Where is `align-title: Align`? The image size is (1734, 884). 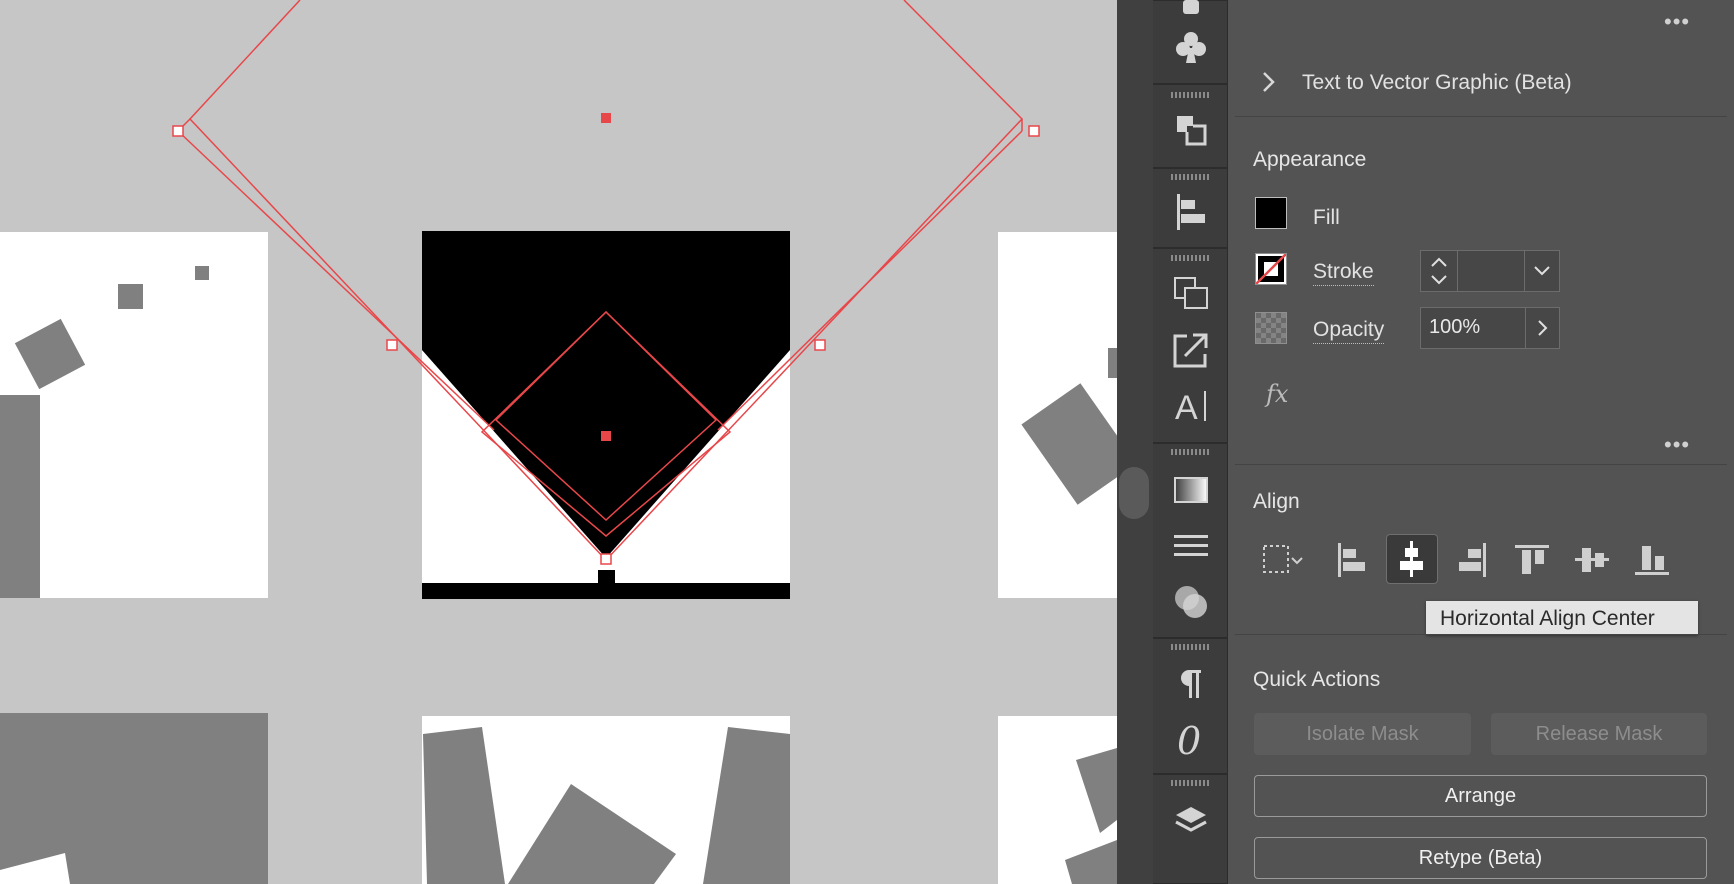 align-title: Align is located at coordinates (1276, 501).